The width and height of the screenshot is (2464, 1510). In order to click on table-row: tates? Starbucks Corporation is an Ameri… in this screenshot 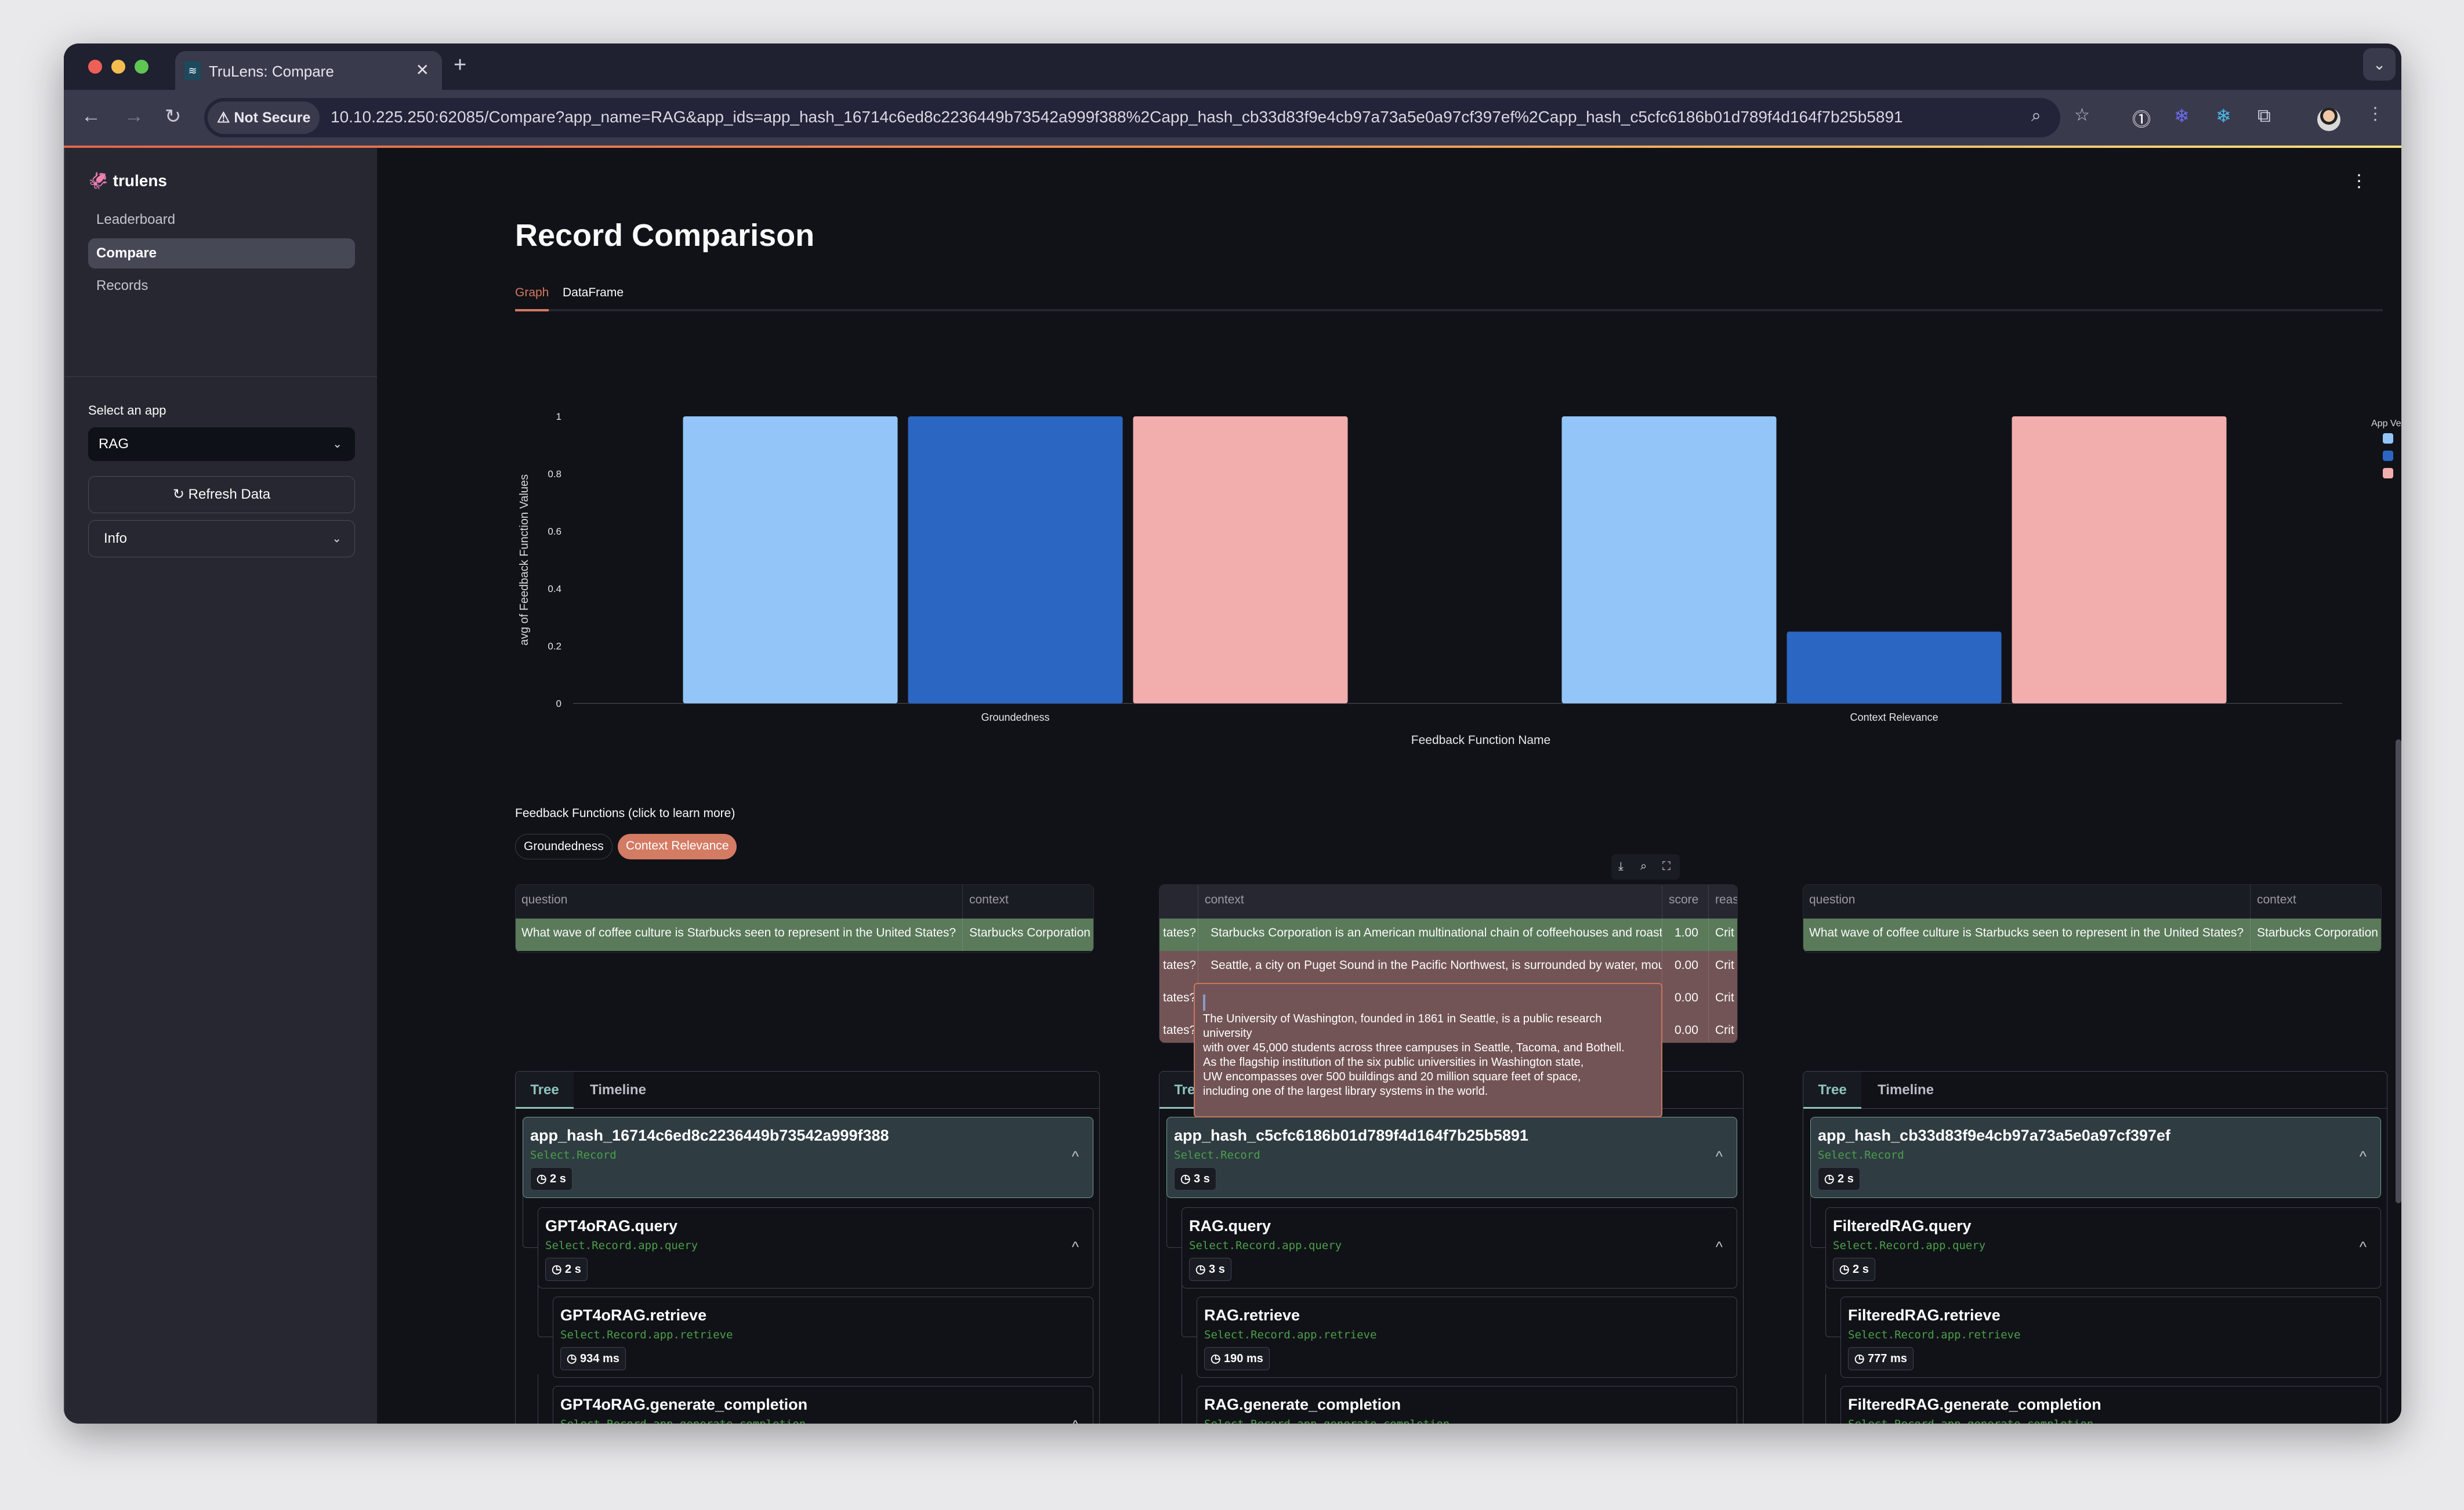, I will do `click(1448, 935)`.